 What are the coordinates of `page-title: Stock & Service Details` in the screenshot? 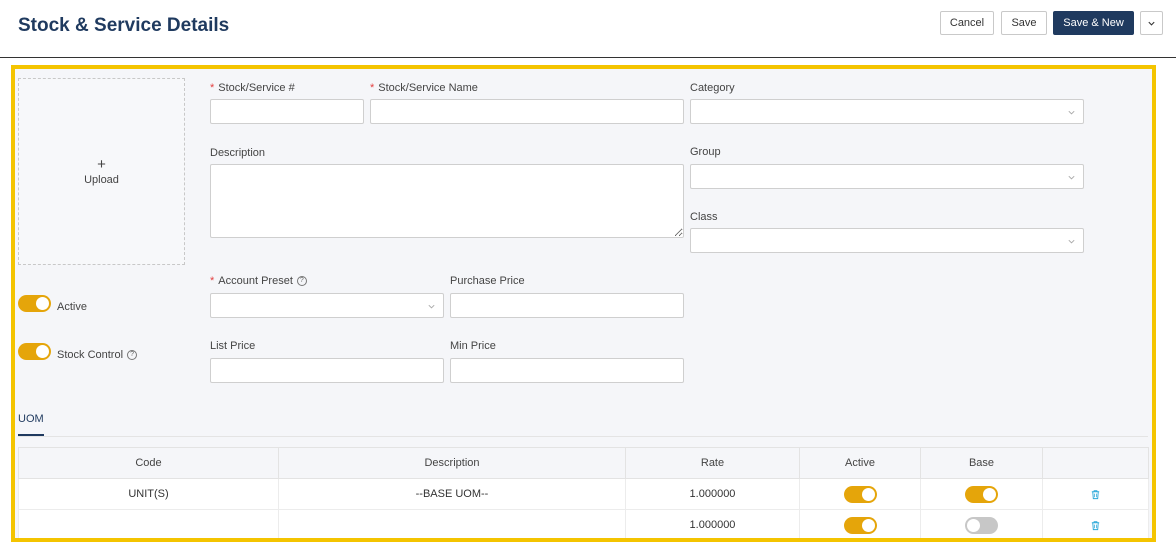 It's located at (124, 25).